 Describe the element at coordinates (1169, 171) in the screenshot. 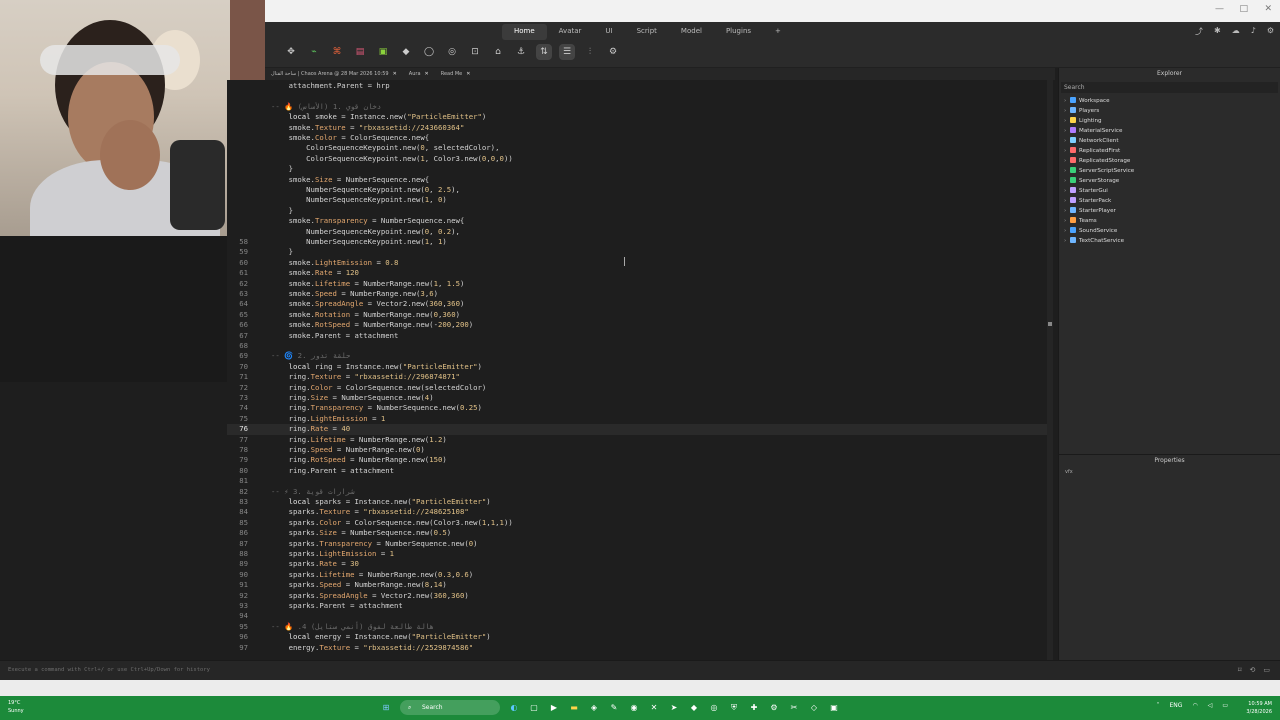

I see `explorer-item: › ServerScriptService` at that location.